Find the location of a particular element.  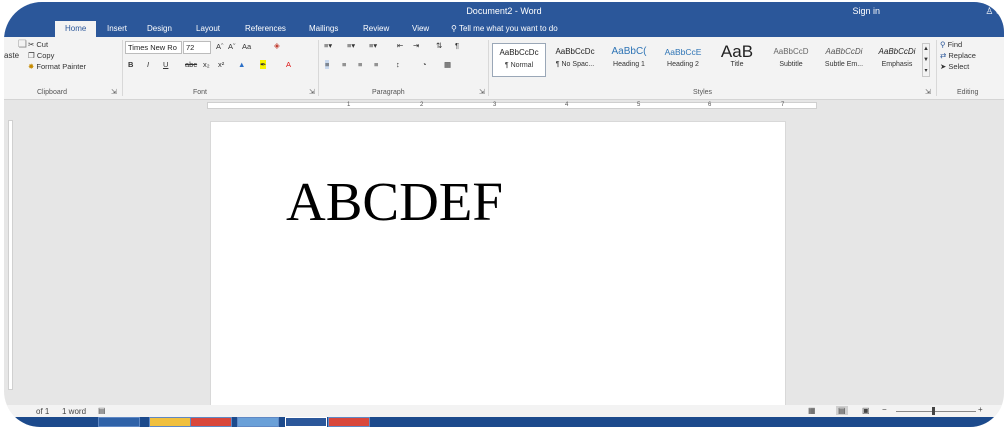

underline-button: U is located at coordinates (165, 64).